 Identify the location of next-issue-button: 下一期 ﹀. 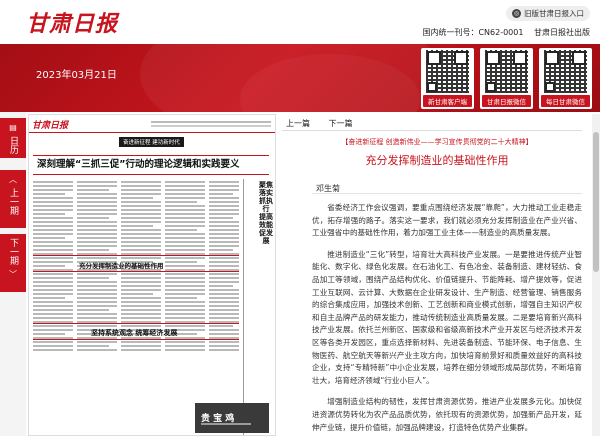
(13, 263).